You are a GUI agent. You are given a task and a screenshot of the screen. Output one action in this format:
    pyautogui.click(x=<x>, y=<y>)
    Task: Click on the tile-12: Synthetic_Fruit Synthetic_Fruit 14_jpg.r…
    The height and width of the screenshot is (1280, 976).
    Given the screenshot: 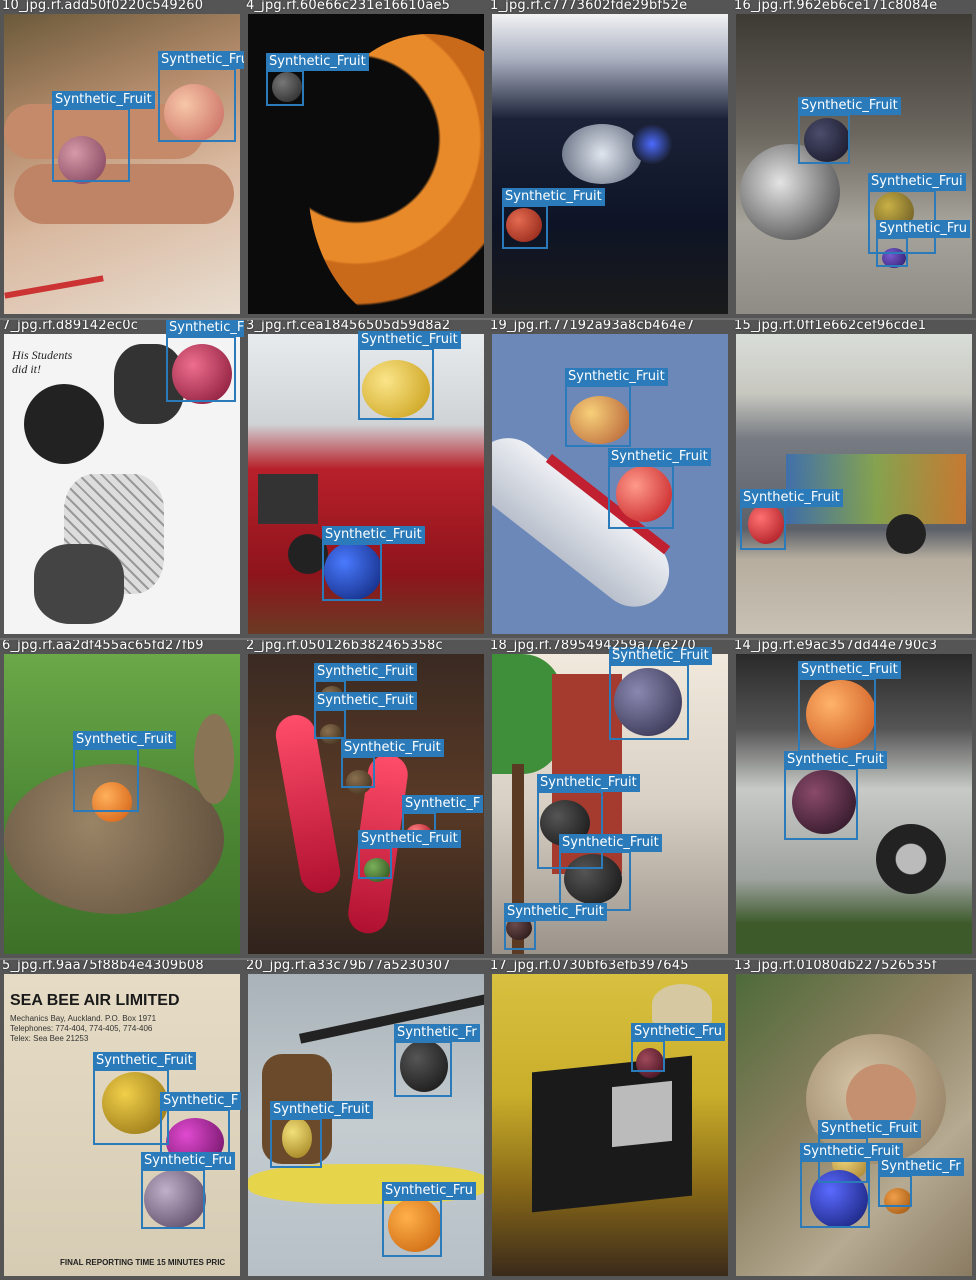 What is the action you would take?
    pyautogui.click(x=854, y=799)
    